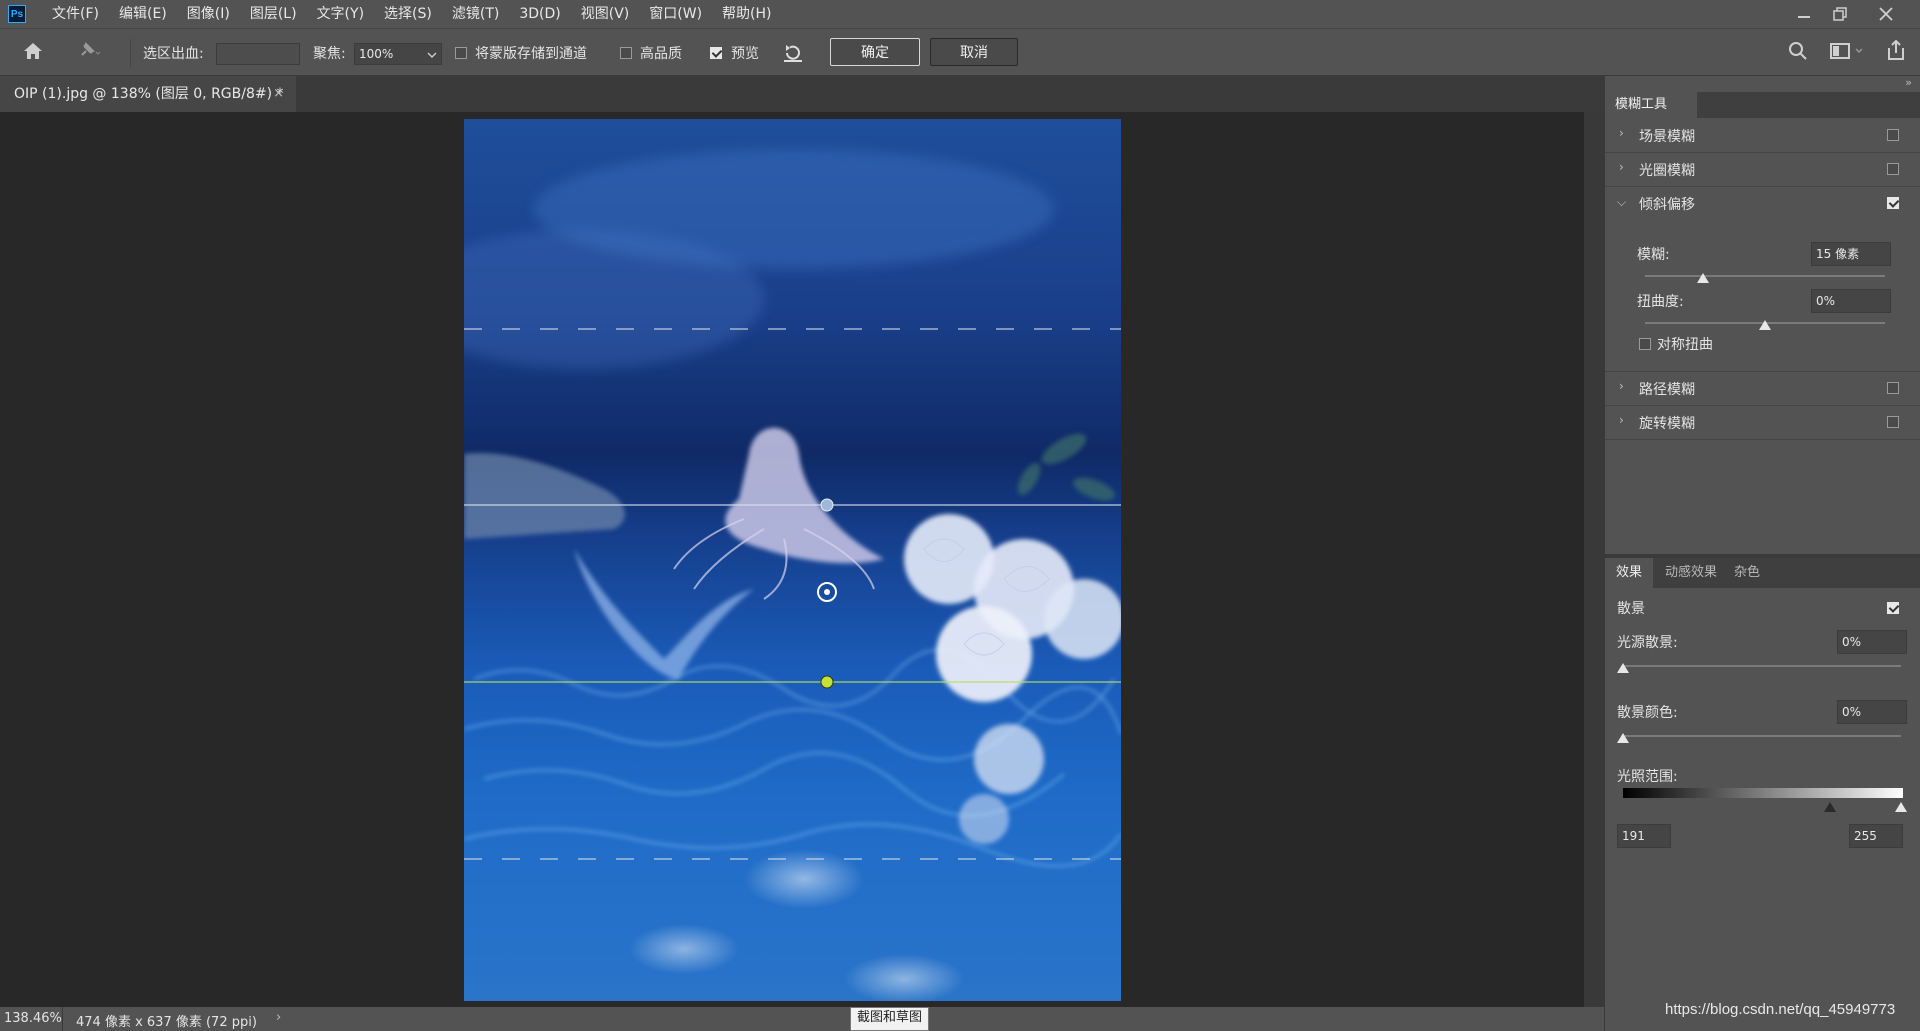 This screenshot has width=1920, height=1031. I want to click on bokeh-label: 散景, so click(1631, 609).